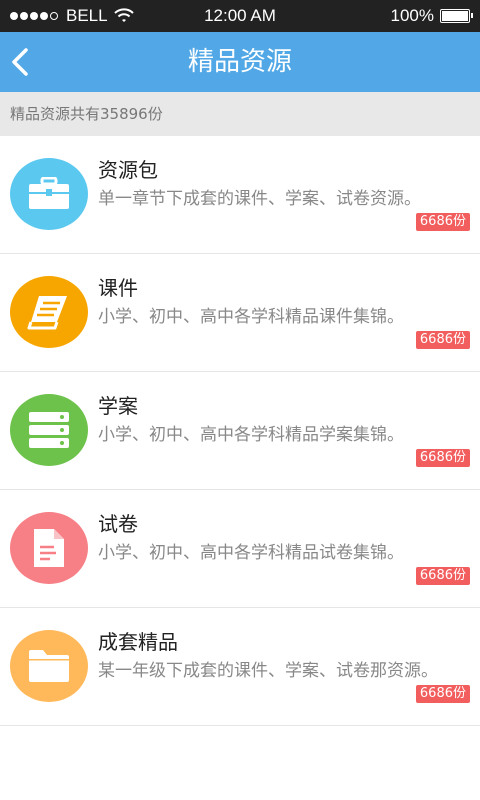 The width and height of the screenshot is (480, 800). I want to click on book-icon, so click(49, 312).